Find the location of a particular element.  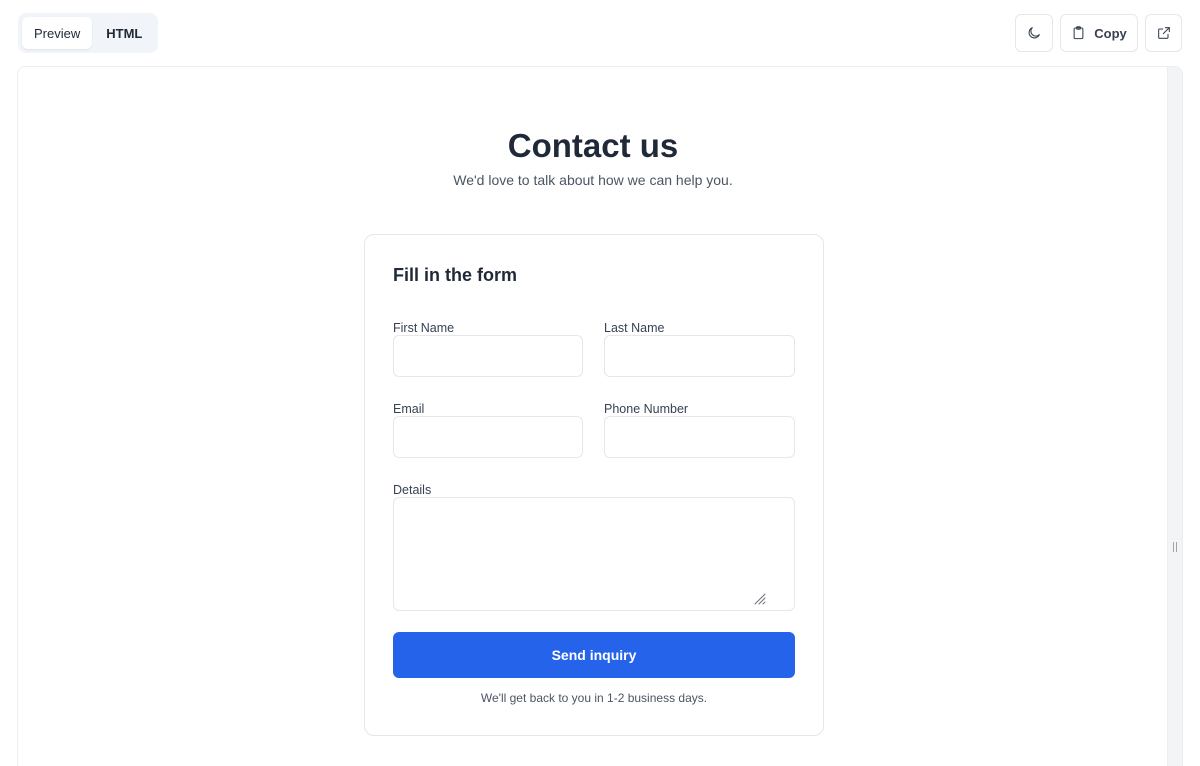

open-external-button is located at coordinates (1163, 33).